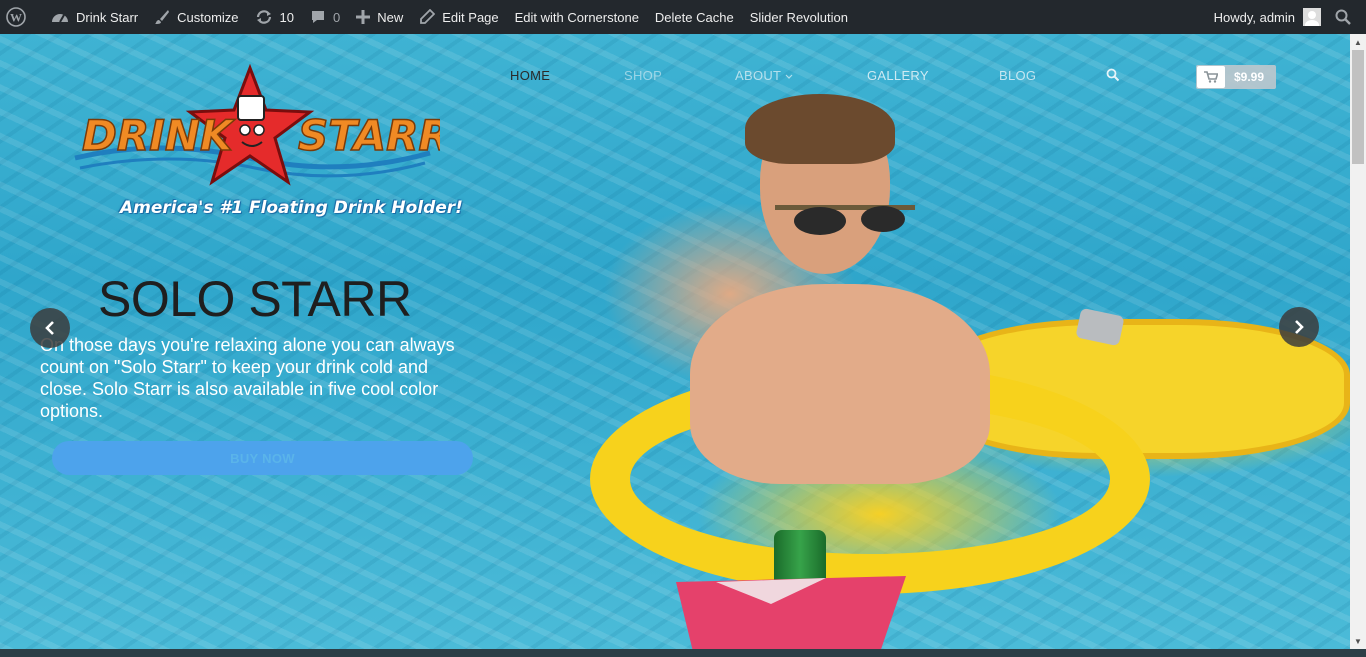 This screenshot has height=657, width=1366. Describe the element at coordinates (1358, 42) in the screenshot. I see `scroll-up-arrow-icon: ▲` at that location.